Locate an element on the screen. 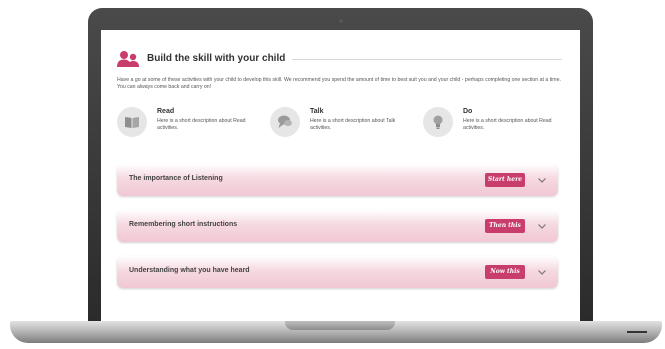 This screenshot has width=665, height=349. start-here-badge: Start here is located at coordinates (505, 180).